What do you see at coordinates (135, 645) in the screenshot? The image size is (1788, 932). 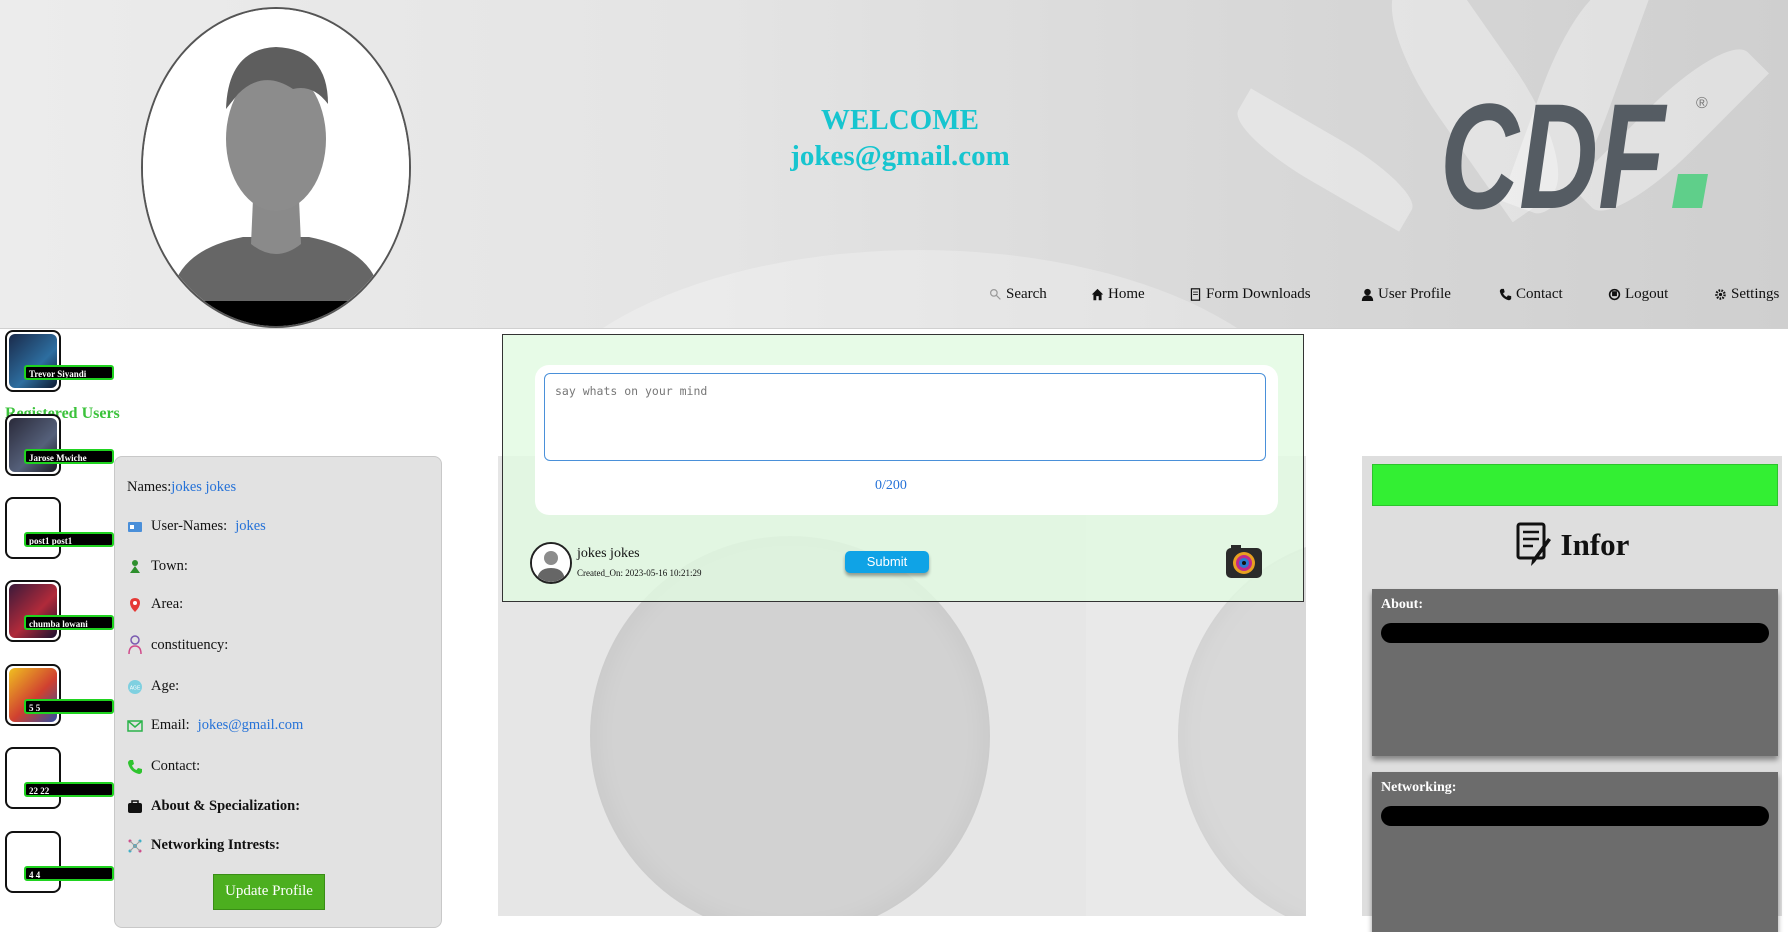 I see `constituency-icon` at bounding box center [135, 645].